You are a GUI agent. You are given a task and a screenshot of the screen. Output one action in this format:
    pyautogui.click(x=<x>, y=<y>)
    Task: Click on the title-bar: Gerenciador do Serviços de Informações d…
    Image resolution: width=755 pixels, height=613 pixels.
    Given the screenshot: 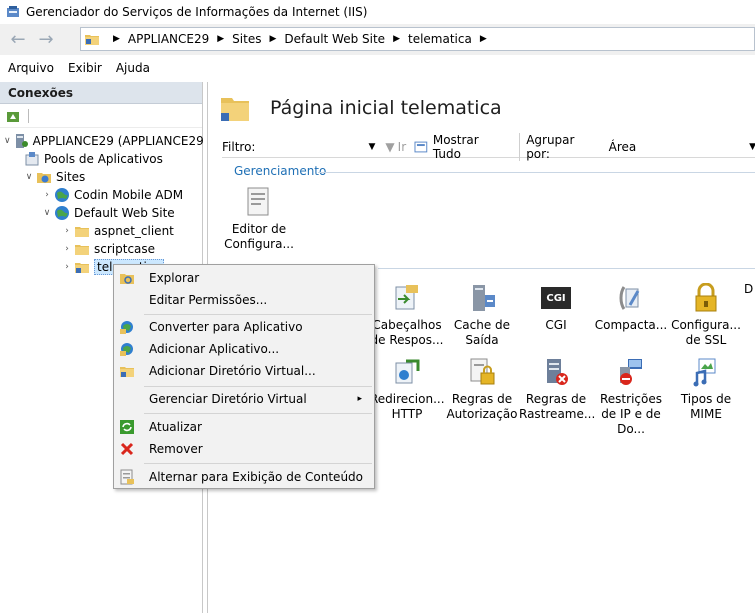 What is the action you would take?
    pyautogui.click(x=377, y=12)
    